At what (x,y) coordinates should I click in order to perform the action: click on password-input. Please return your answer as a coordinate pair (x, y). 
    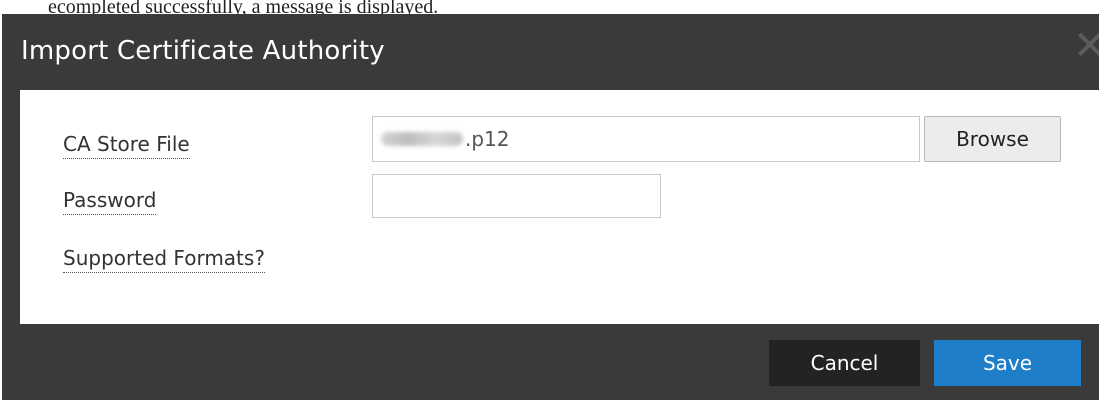
    Looking at the image, I should click on (516, 196).